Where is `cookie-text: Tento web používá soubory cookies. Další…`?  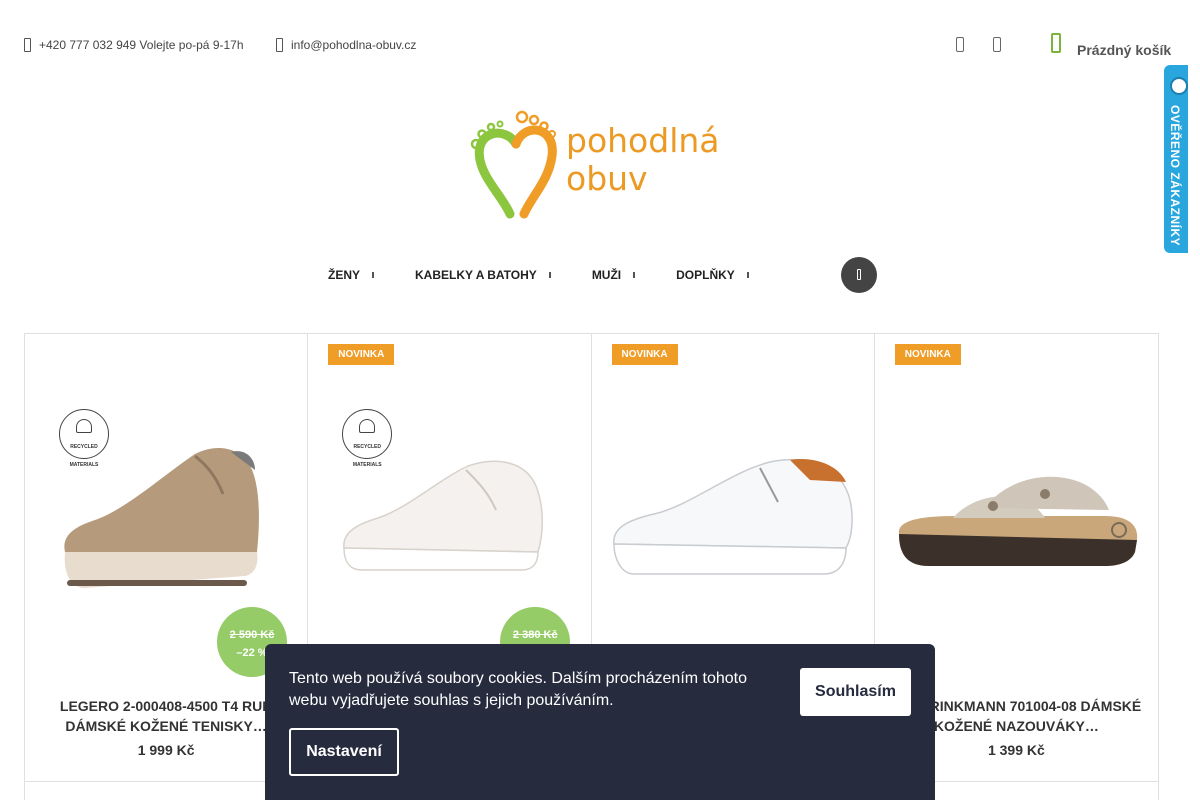 cookie-text: Tento web používá soubory cookies. Další… is located at coordinates (518, 689).